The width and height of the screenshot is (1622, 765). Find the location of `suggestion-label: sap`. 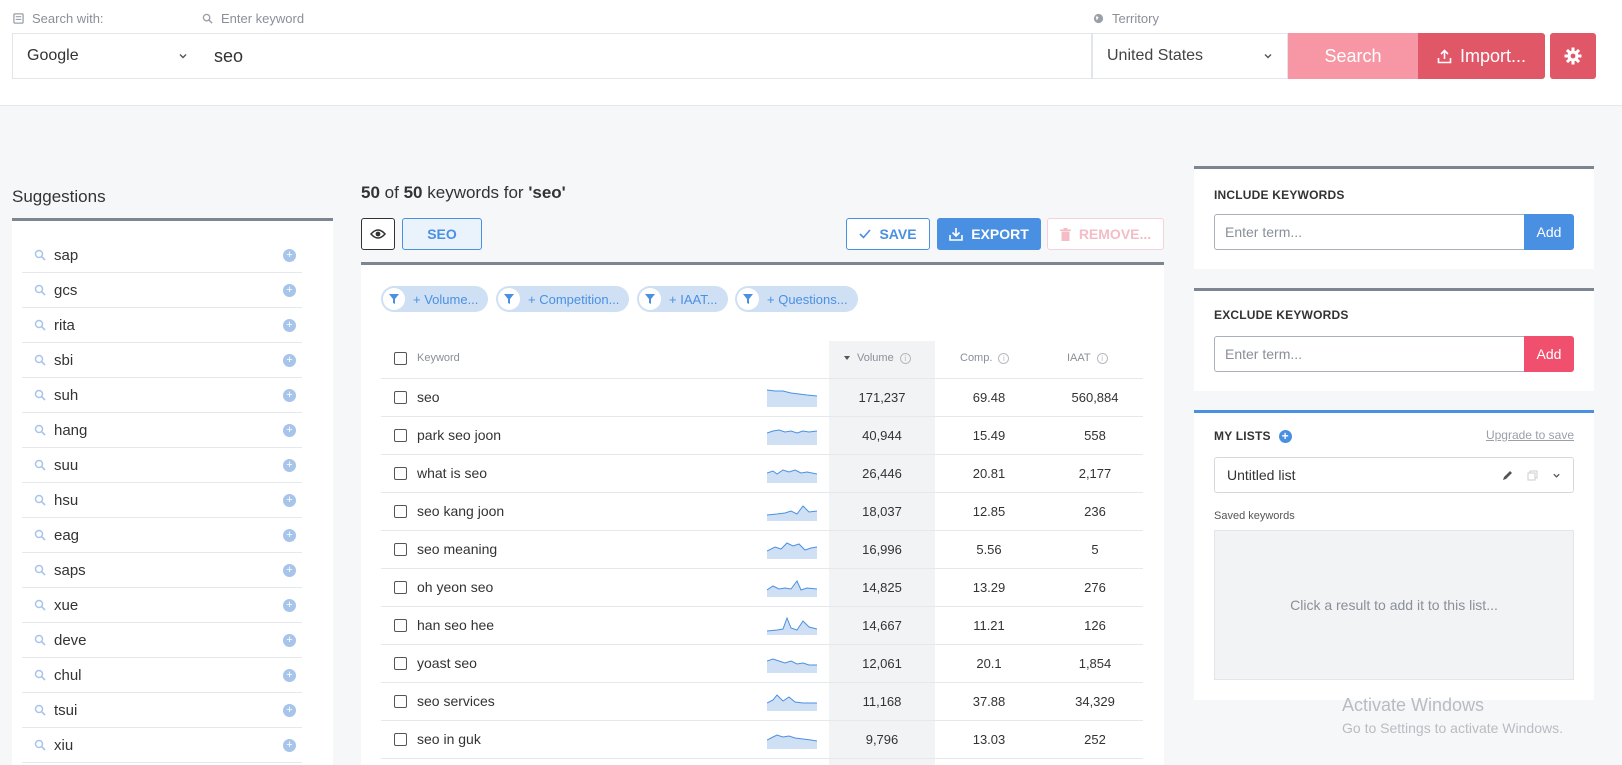

suggestion-label: sap is located at coordinates (66, 255).